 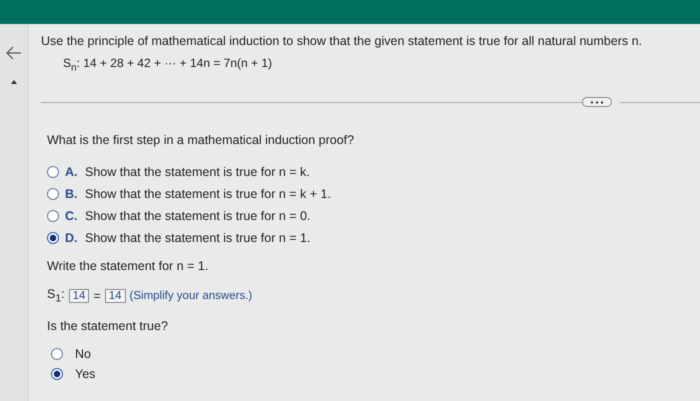 I want to click on question-text: Is the statement true?, so click(x=108, y=325).